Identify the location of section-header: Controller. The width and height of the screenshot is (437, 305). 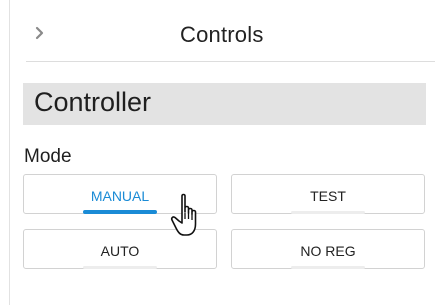
(224, 104).